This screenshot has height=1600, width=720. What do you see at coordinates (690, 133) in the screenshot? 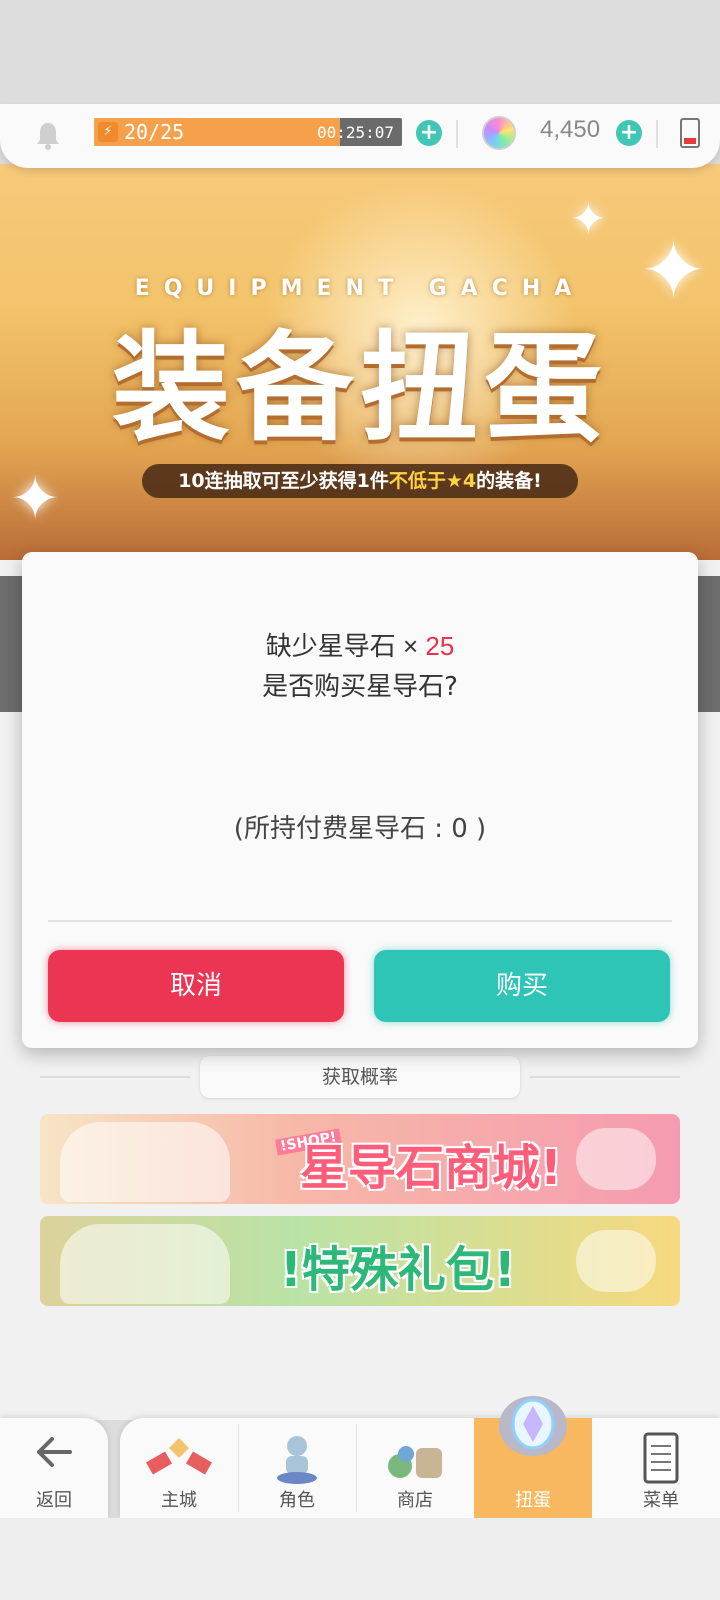
I see `battery-icon` at bounding box center [690, 133].